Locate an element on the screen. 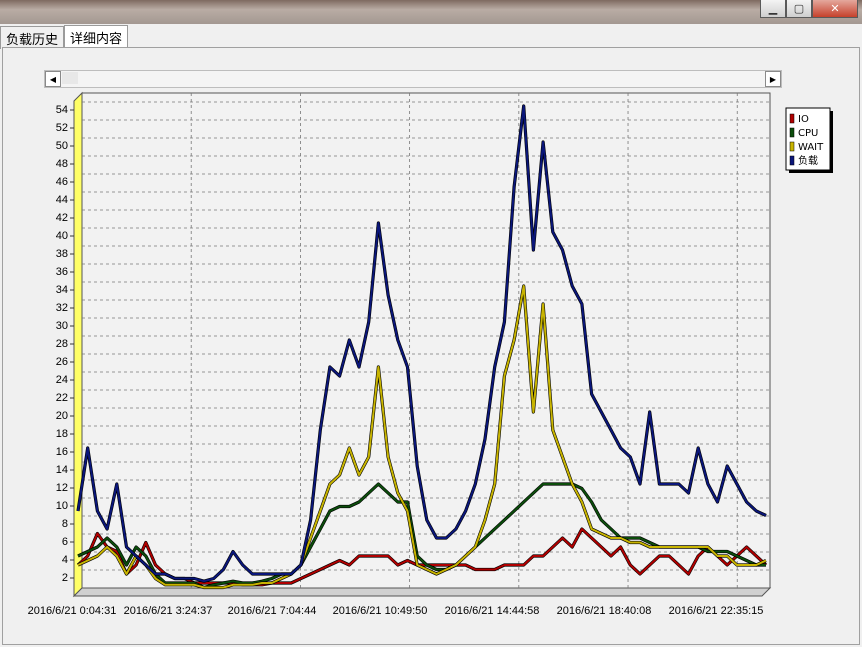 This screenshot has height=647, width=862. y-tick-label: 40 is located at coordinates (62, 236).